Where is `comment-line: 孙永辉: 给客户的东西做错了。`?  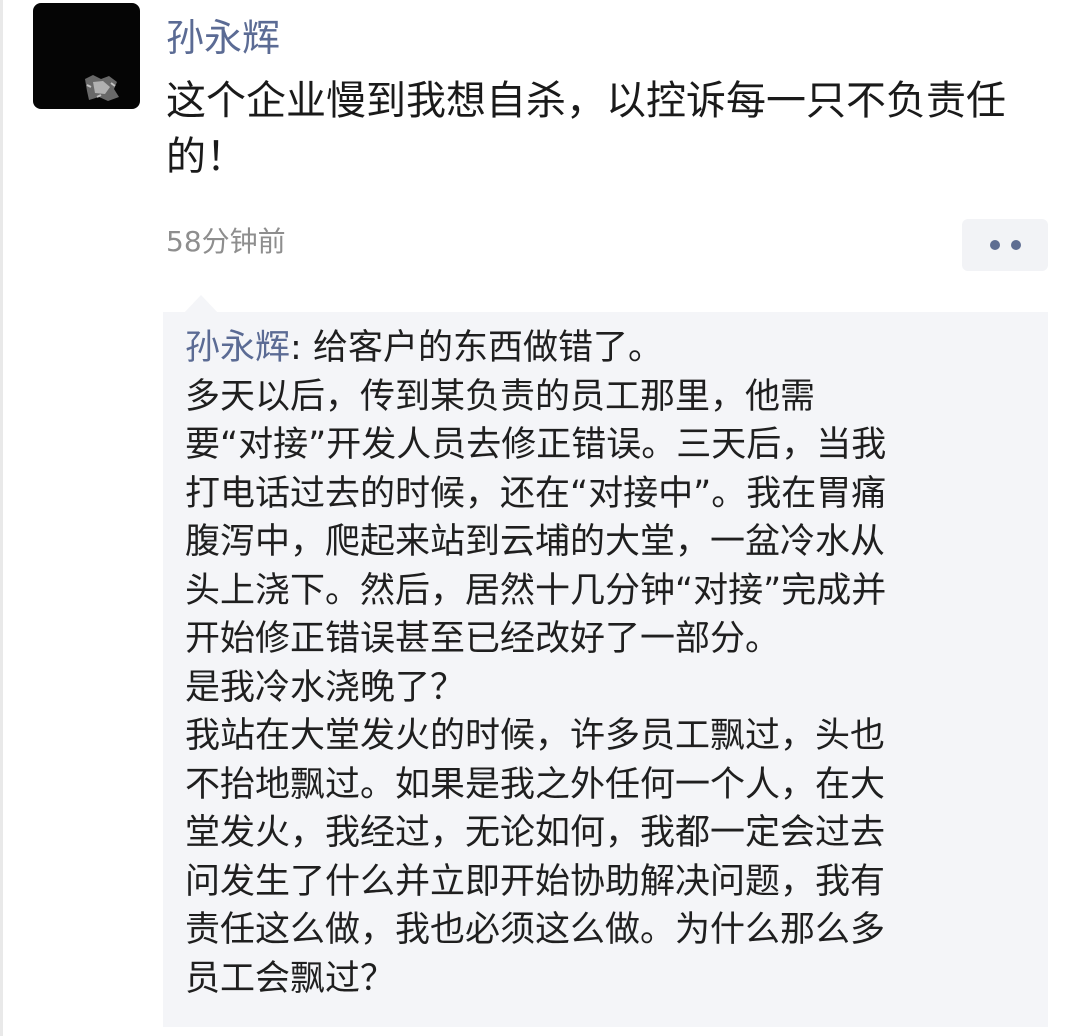 comment-line: 孙永辉: 给客户的东西做错了。 is located at coordinates (605, 348).